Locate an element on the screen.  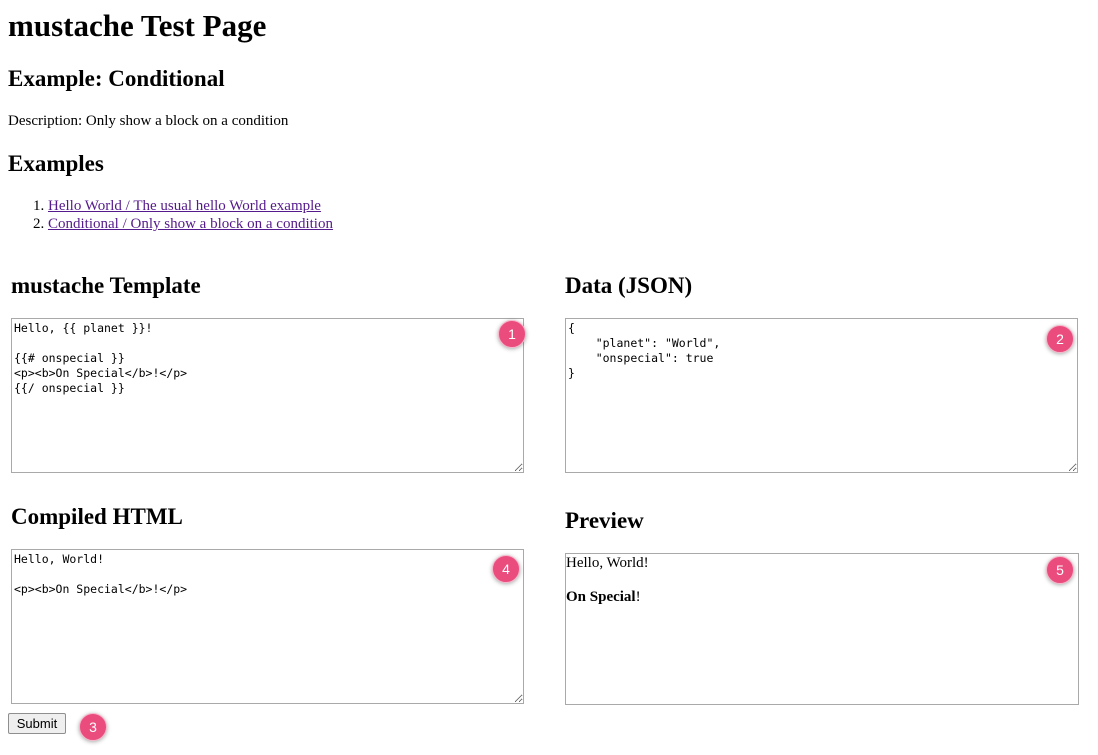
annotation-badge: 2 is located at coordinates (1060, 339).